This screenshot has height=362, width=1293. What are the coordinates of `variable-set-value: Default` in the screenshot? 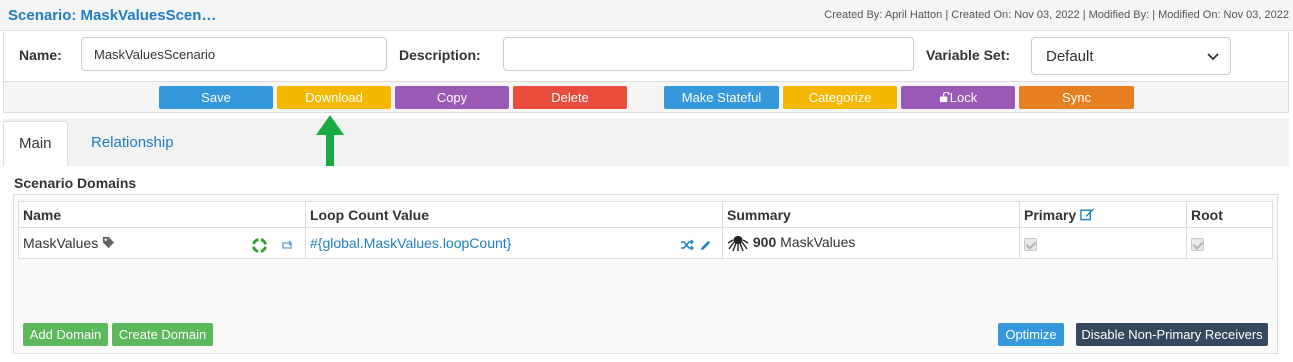 It's located at (1070, 56).